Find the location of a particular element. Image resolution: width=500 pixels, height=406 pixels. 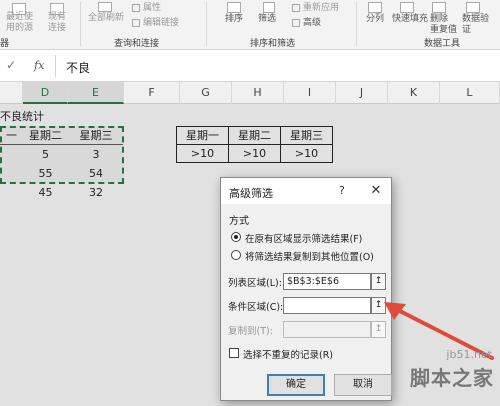

radio-copy-to-dot is located at coordinates (236, 255).